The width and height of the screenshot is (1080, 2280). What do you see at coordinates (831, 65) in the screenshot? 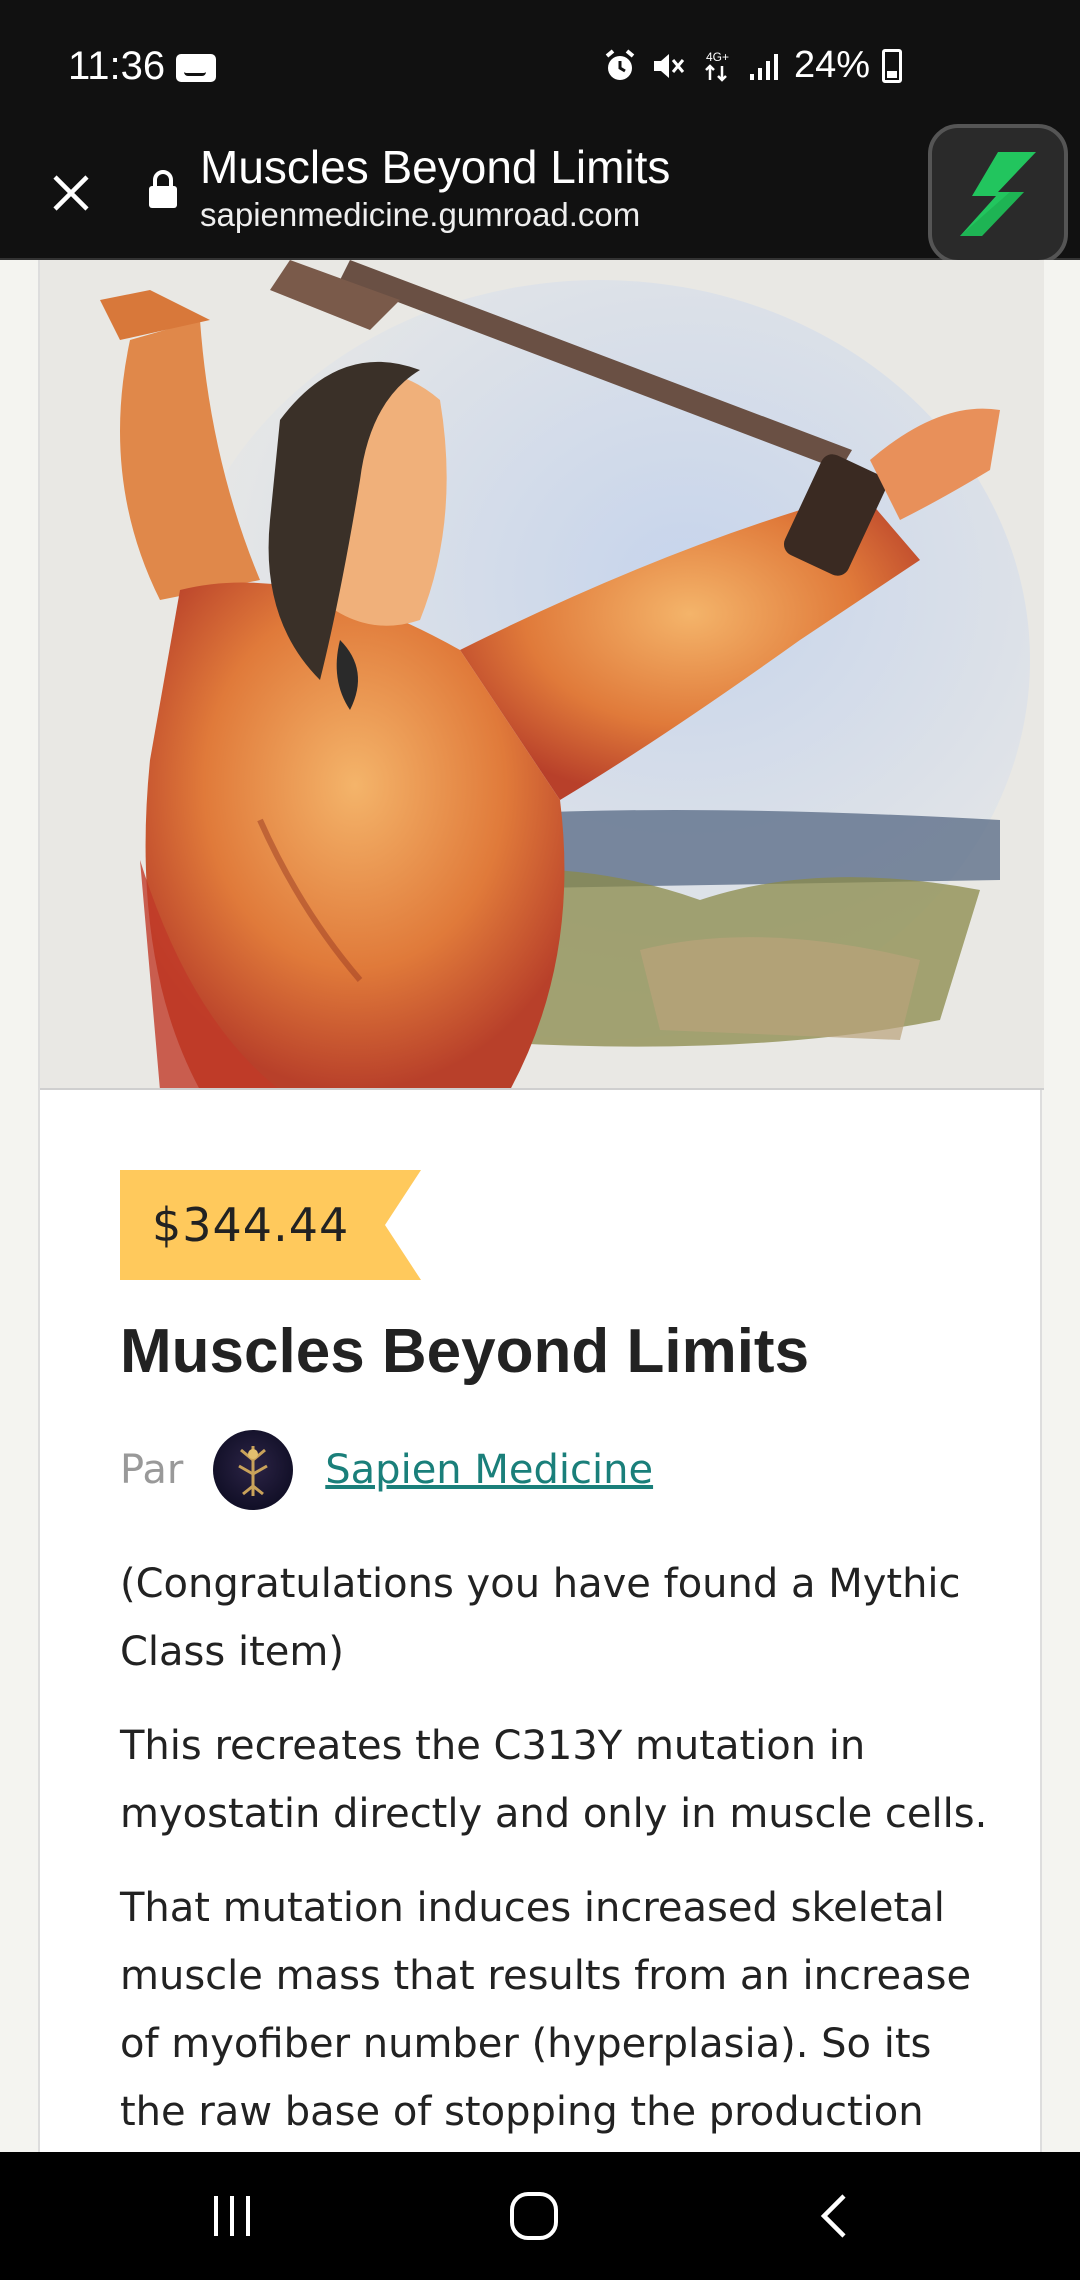
I see `battery-percent: 24%` at bounding box center [831, 65].